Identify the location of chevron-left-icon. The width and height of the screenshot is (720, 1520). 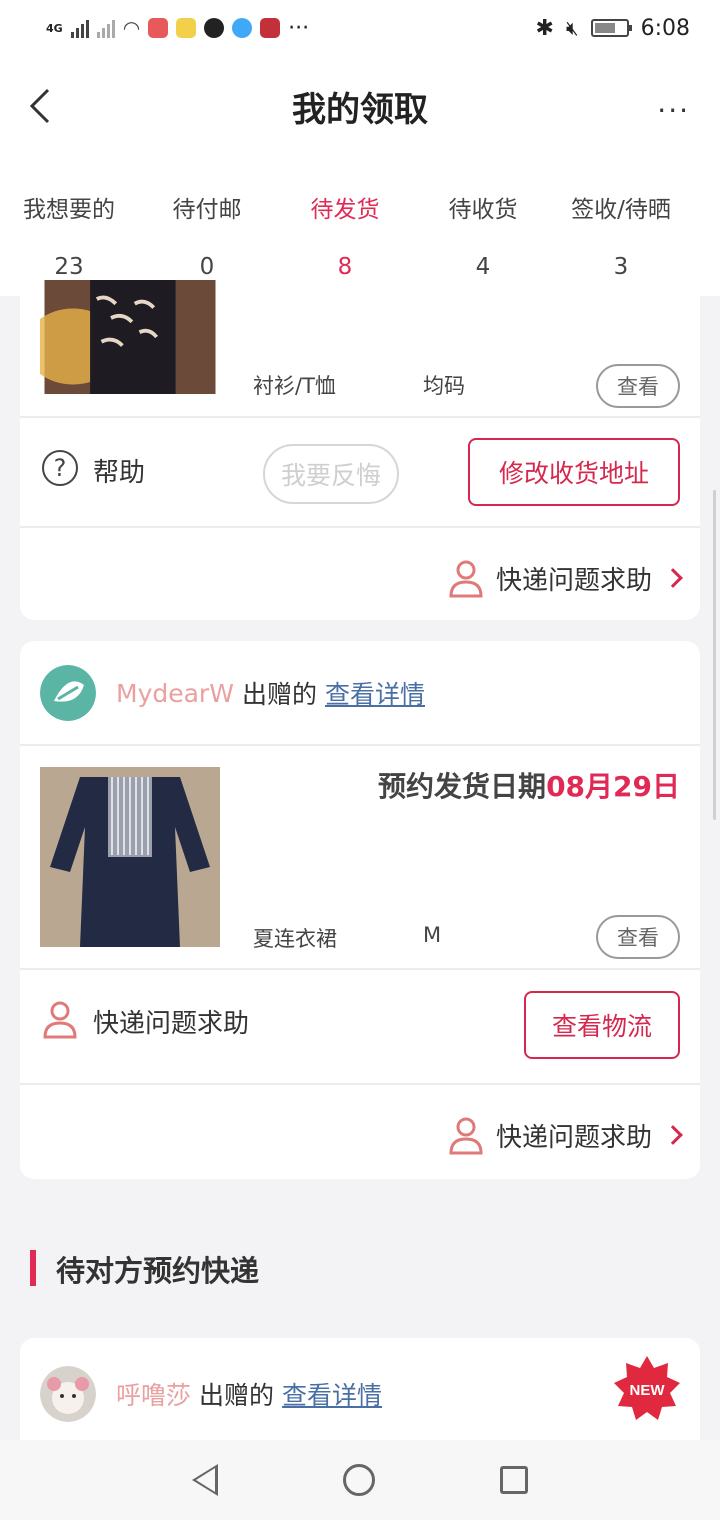
(42, 106).